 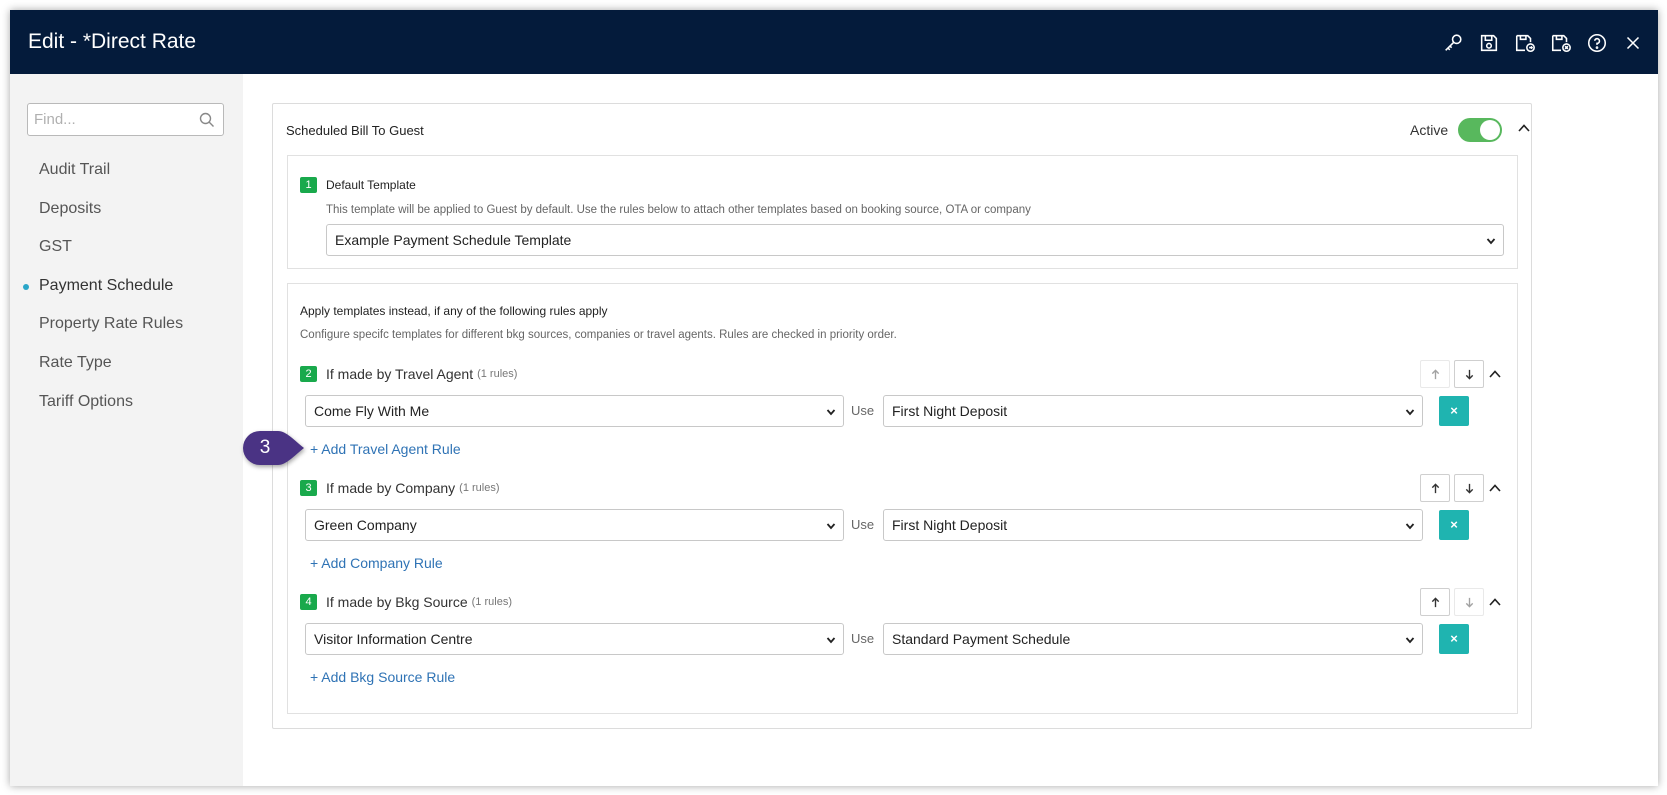 I want to click on sidebar-item-gst: GST, so click(x=126, y=247).